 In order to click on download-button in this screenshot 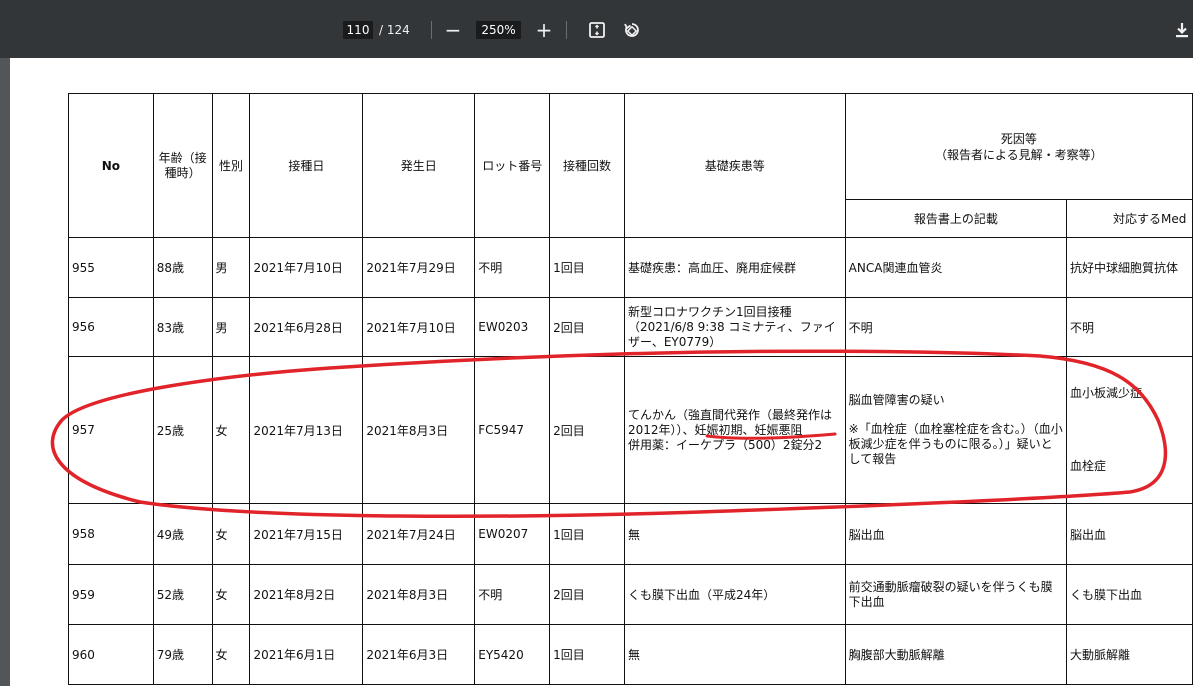, I will do `click(1181, 30)`.